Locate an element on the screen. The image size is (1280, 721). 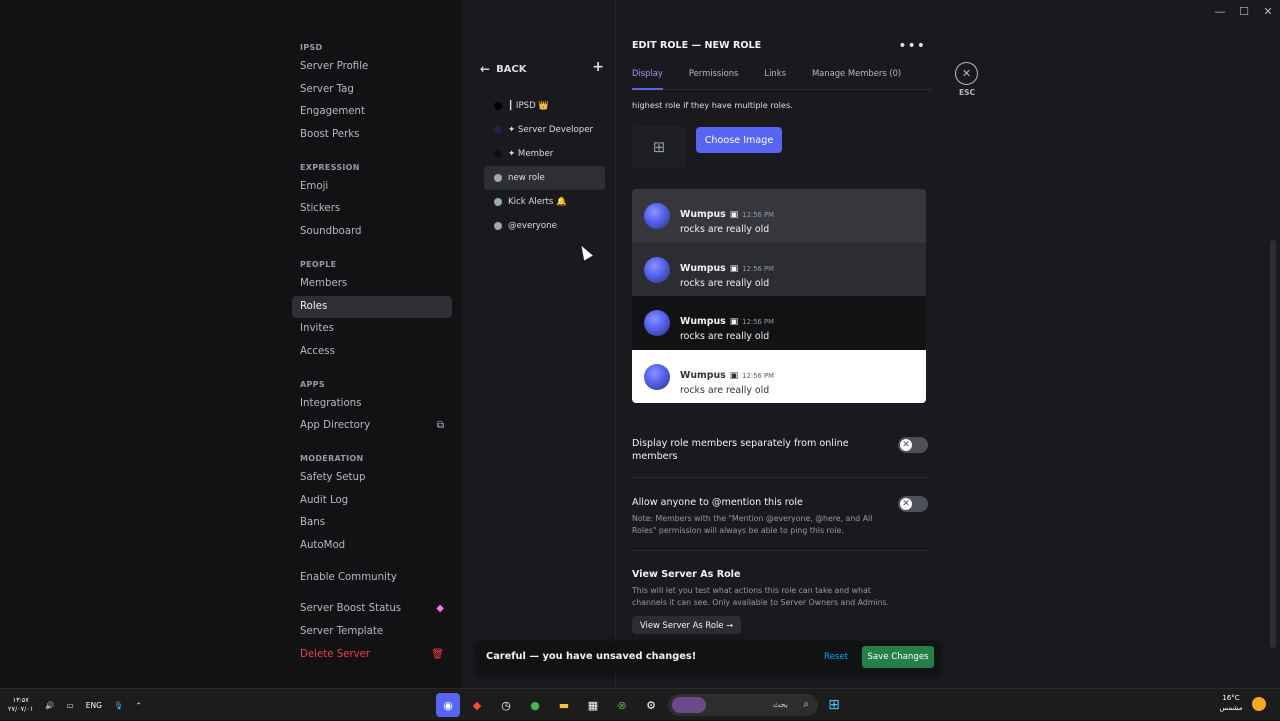
more-options-icon: ••• is located at coordinates (912, 46).